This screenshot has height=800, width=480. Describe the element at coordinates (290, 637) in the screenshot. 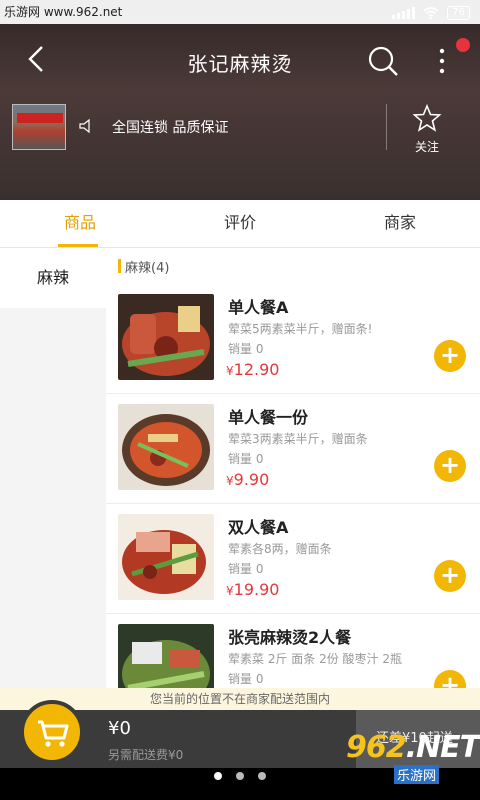

I see `product-name: 张亮麻辣烫2人餐` at that location.